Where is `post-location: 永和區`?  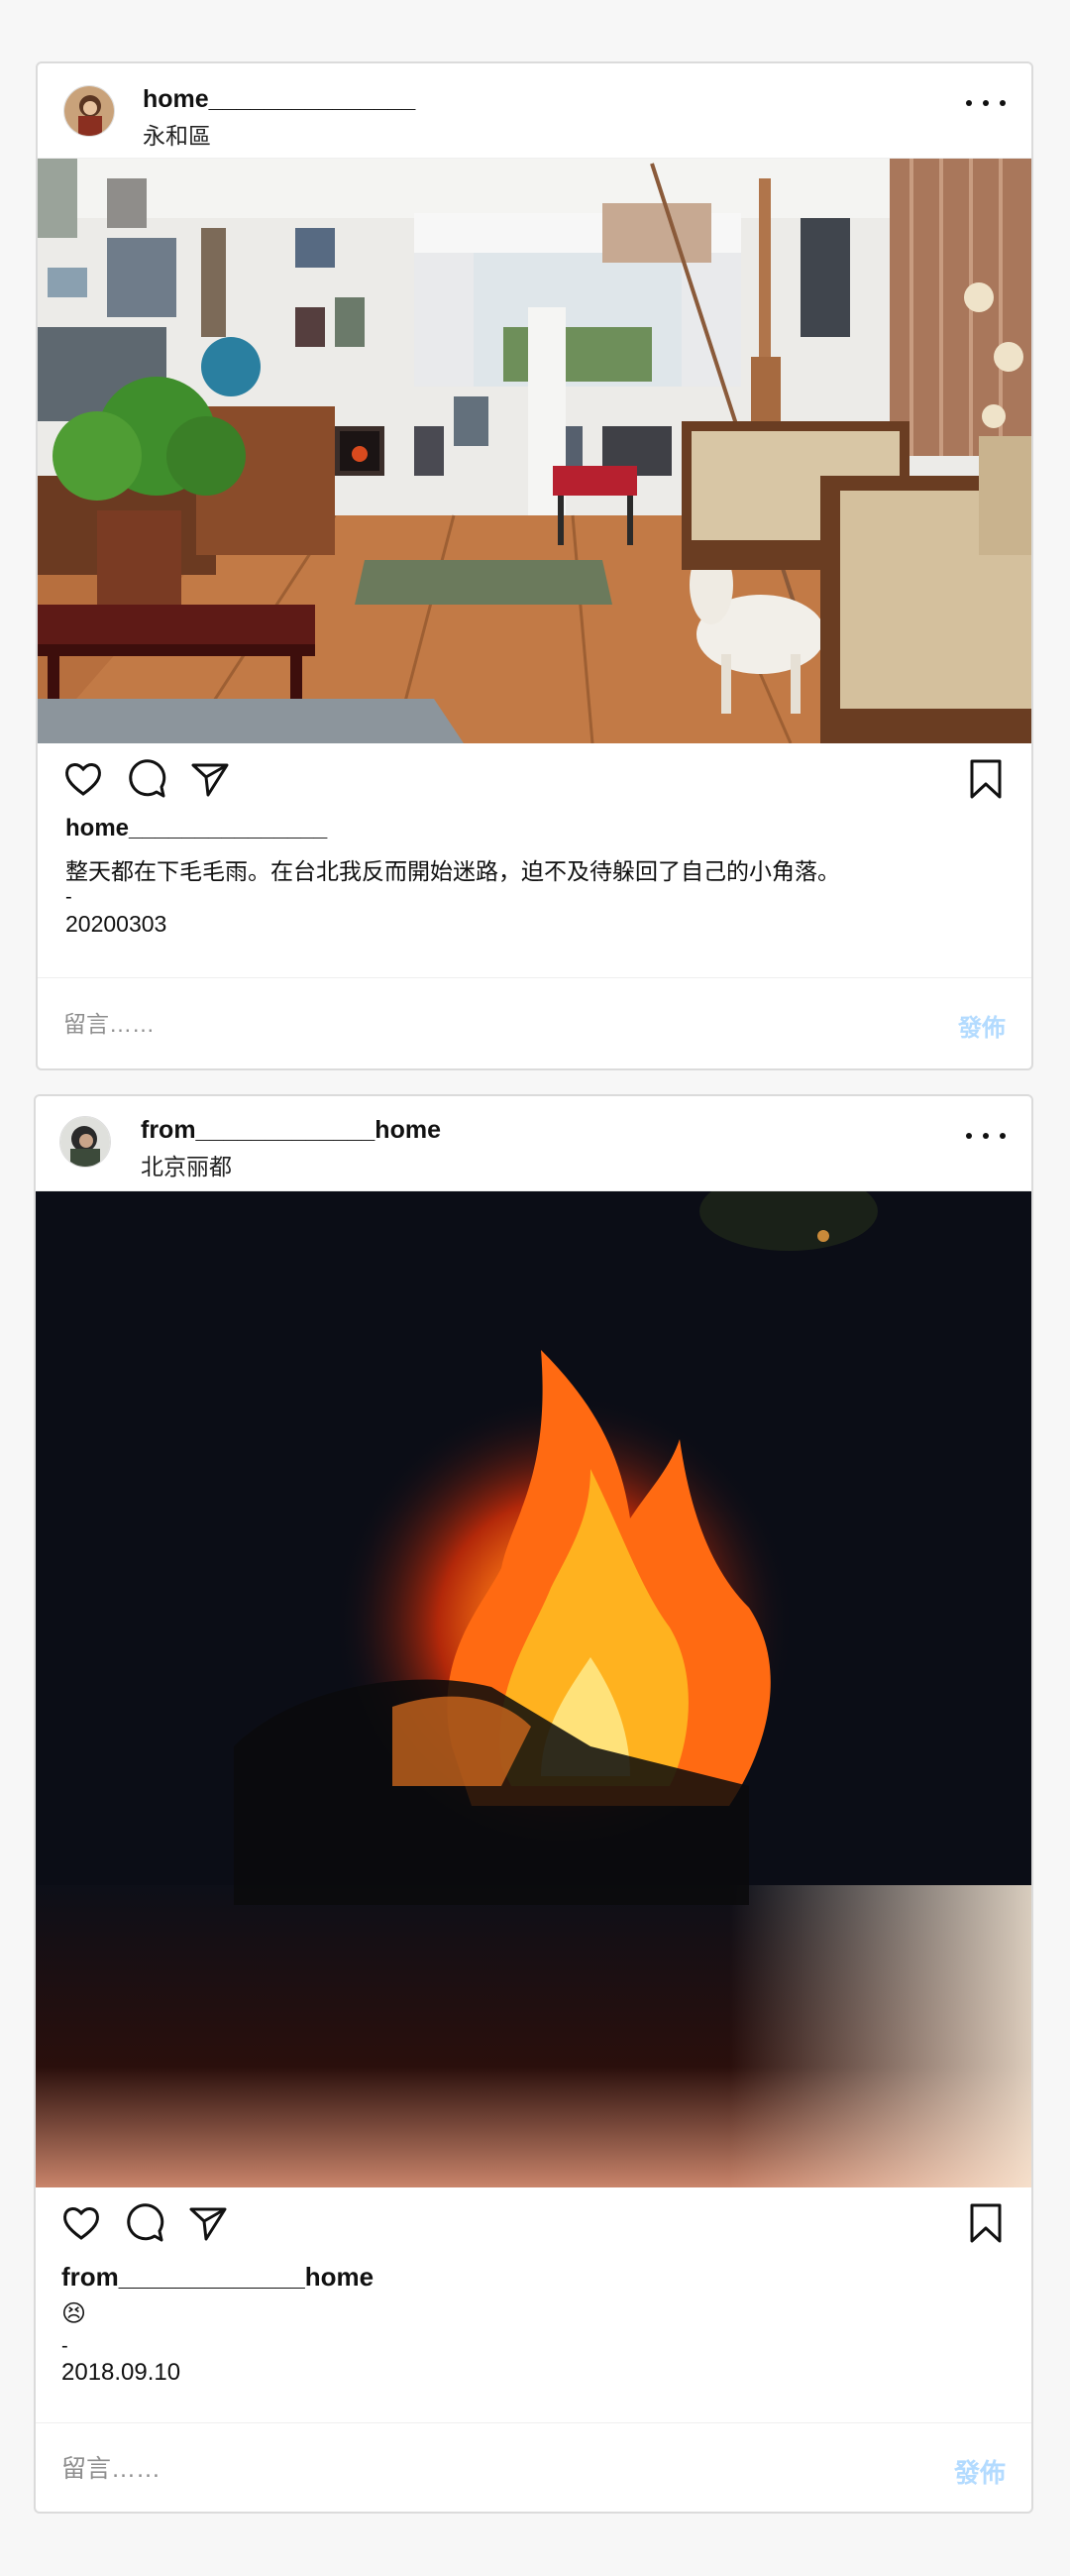 post-location: 永和區 is located at coordinates (177, 134).